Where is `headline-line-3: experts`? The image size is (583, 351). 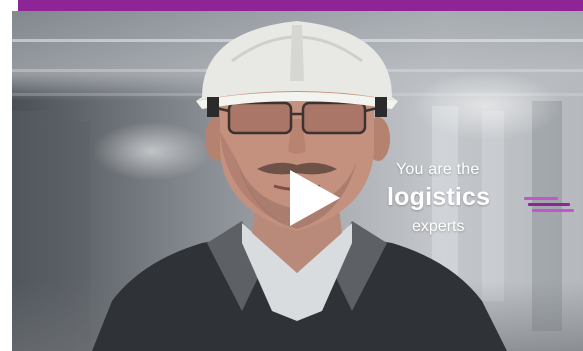 headline-line-3: experts is located at coordinates (438, 226).